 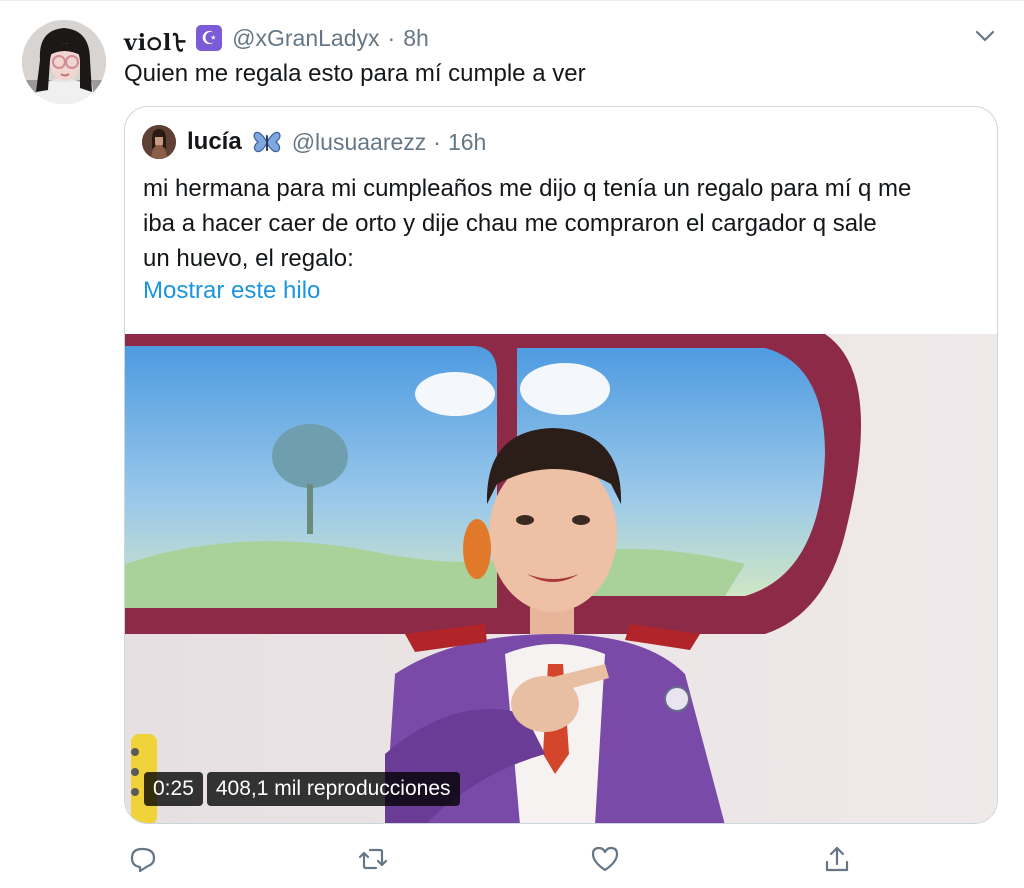 I want to click on crescent-badge-icon: ☪, so click(x=209, y=38).